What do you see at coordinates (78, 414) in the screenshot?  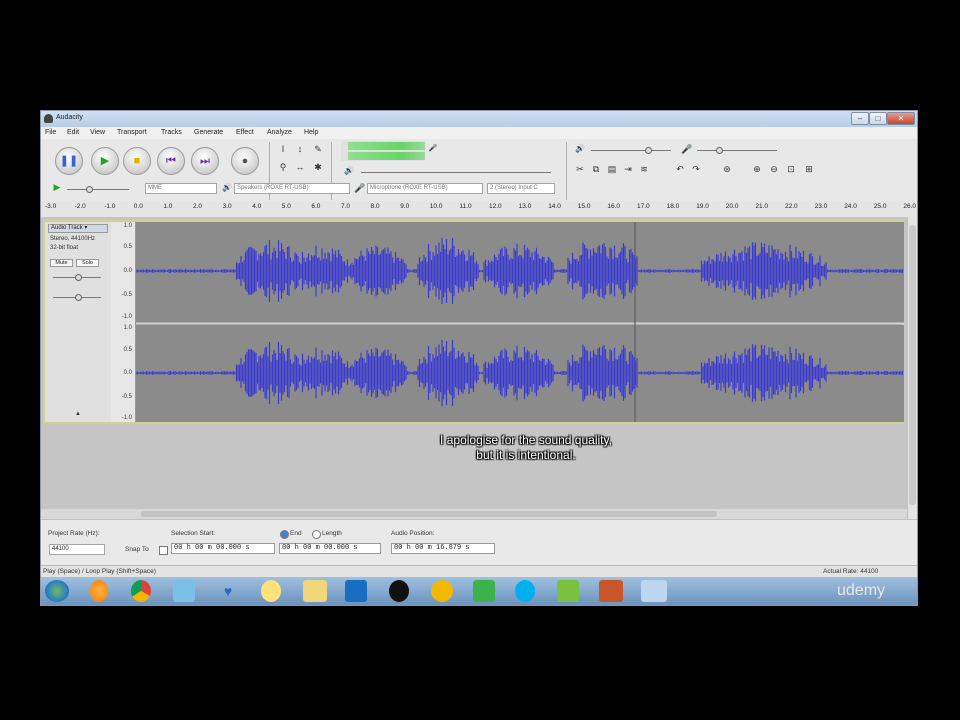 I see `collapse-track-icon: ▲` at bounding box center [78, 414].